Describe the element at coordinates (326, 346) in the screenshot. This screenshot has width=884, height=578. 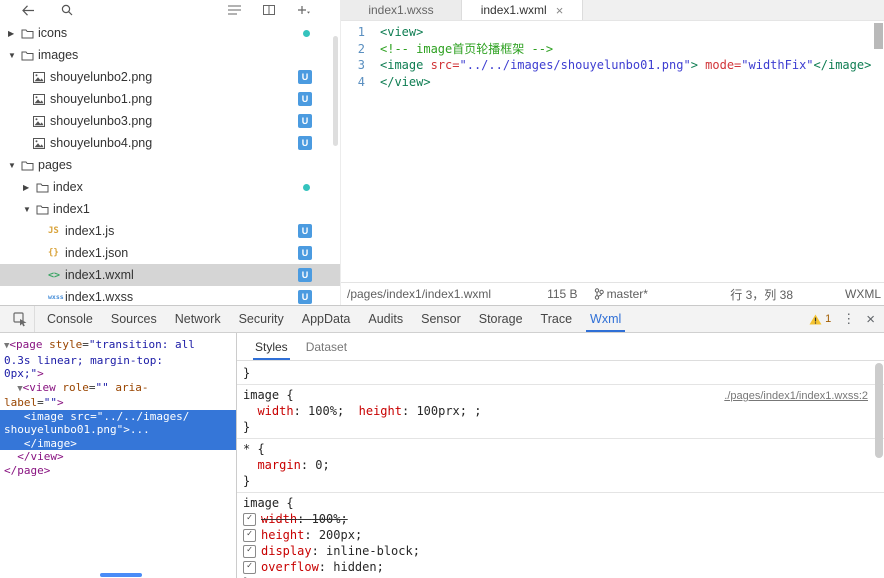
I see `styles-tab-dataset: Dataset` at that location.